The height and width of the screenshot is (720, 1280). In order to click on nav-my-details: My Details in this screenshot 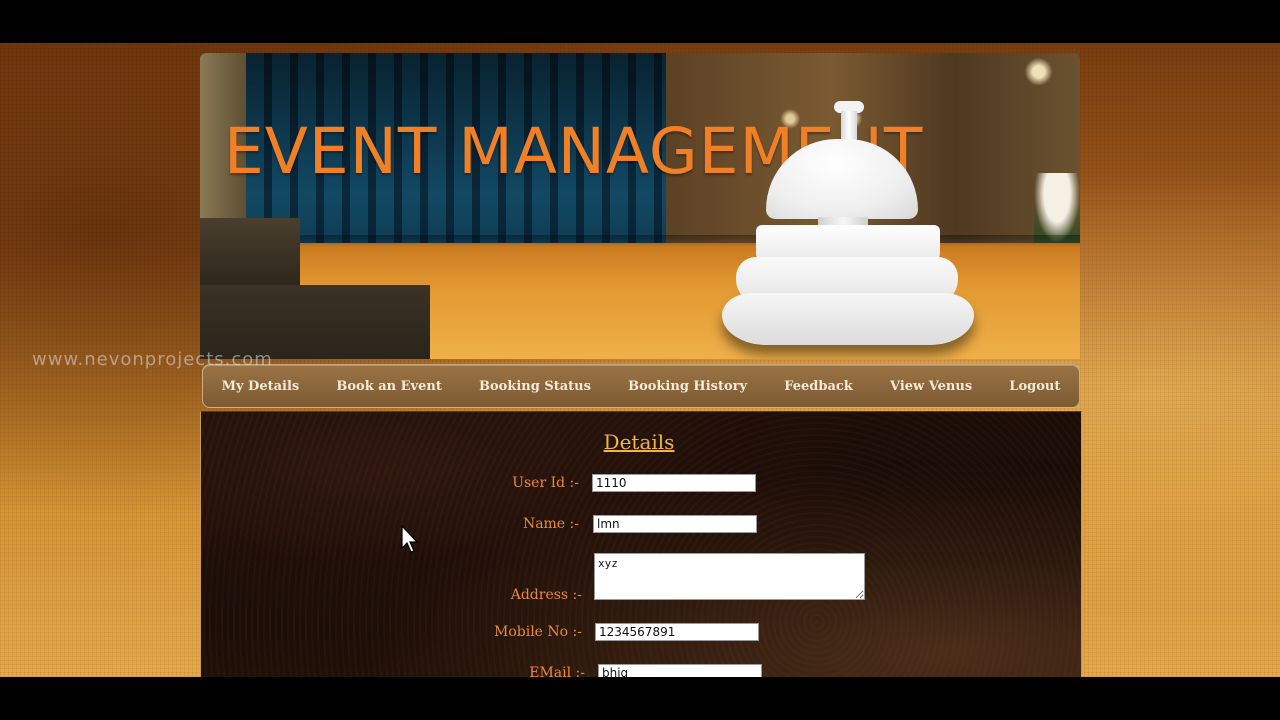, I will do `click(261, 386)`.